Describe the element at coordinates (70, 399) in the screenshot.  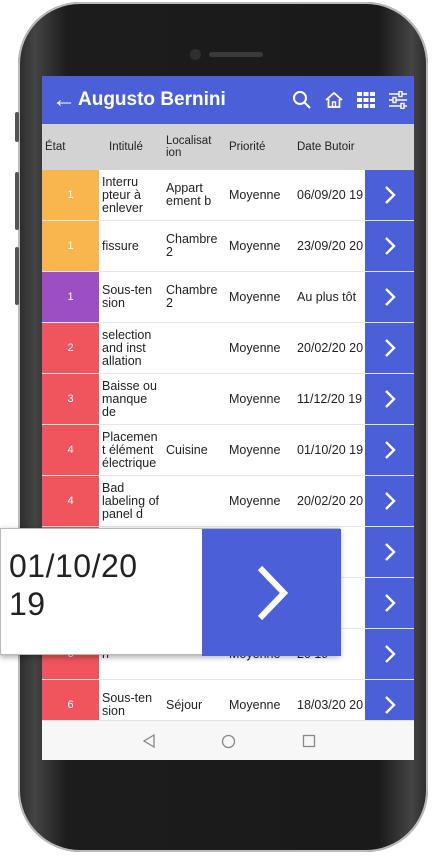
I see `status-cell: 3` at that location.